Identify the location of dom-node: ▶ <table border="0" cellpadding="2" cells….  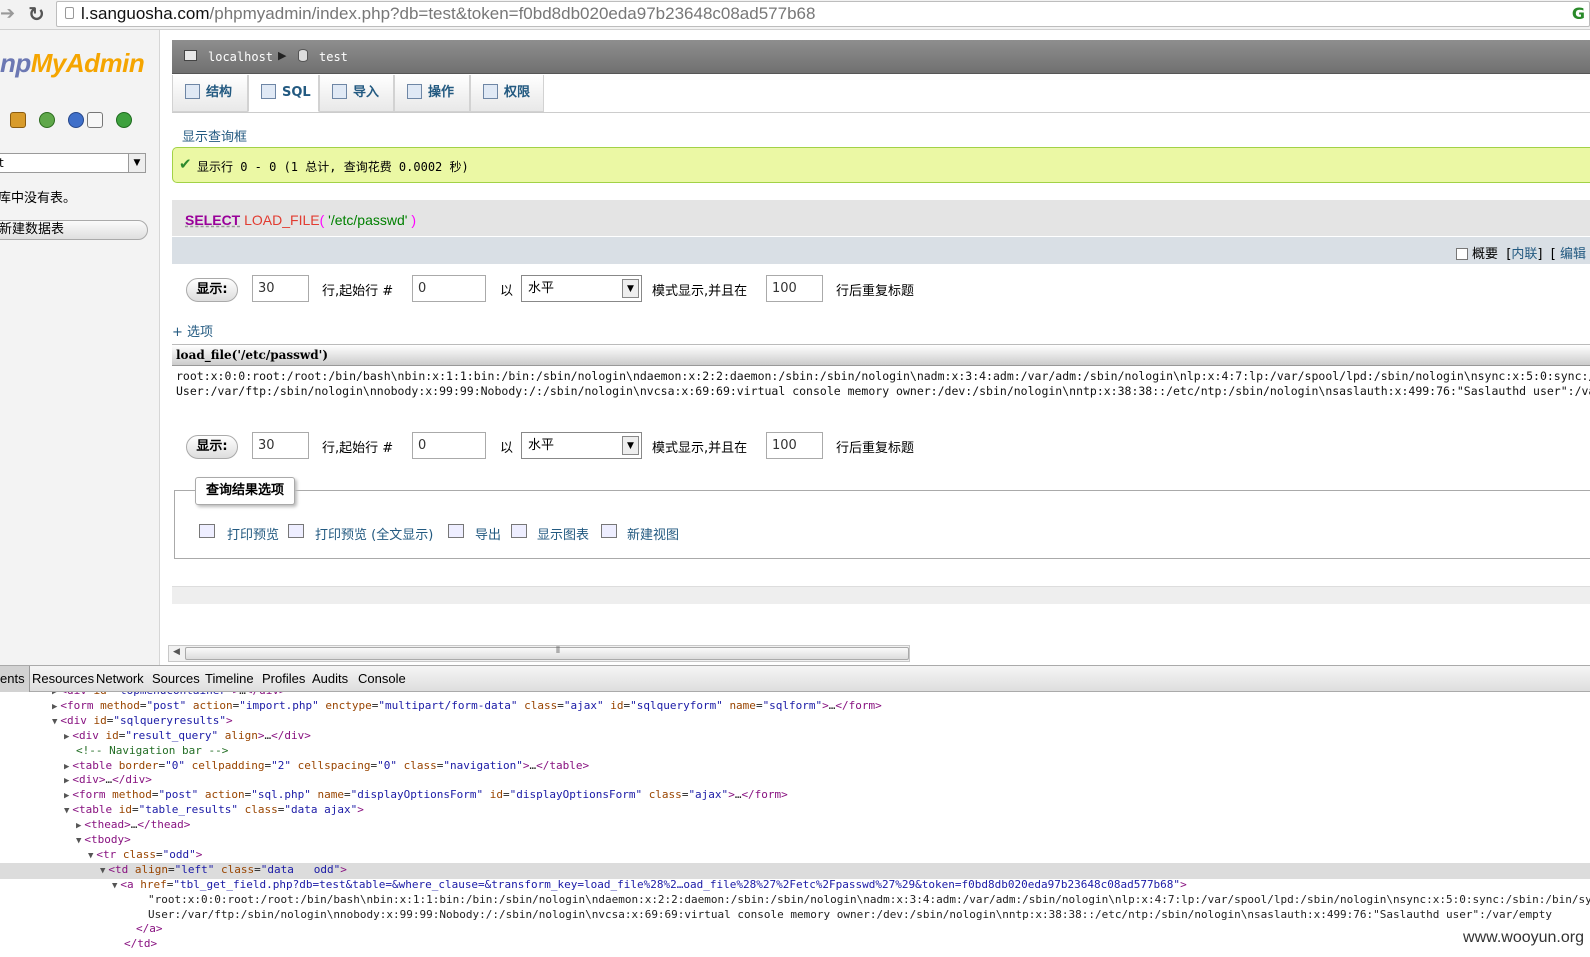
(326, 767).